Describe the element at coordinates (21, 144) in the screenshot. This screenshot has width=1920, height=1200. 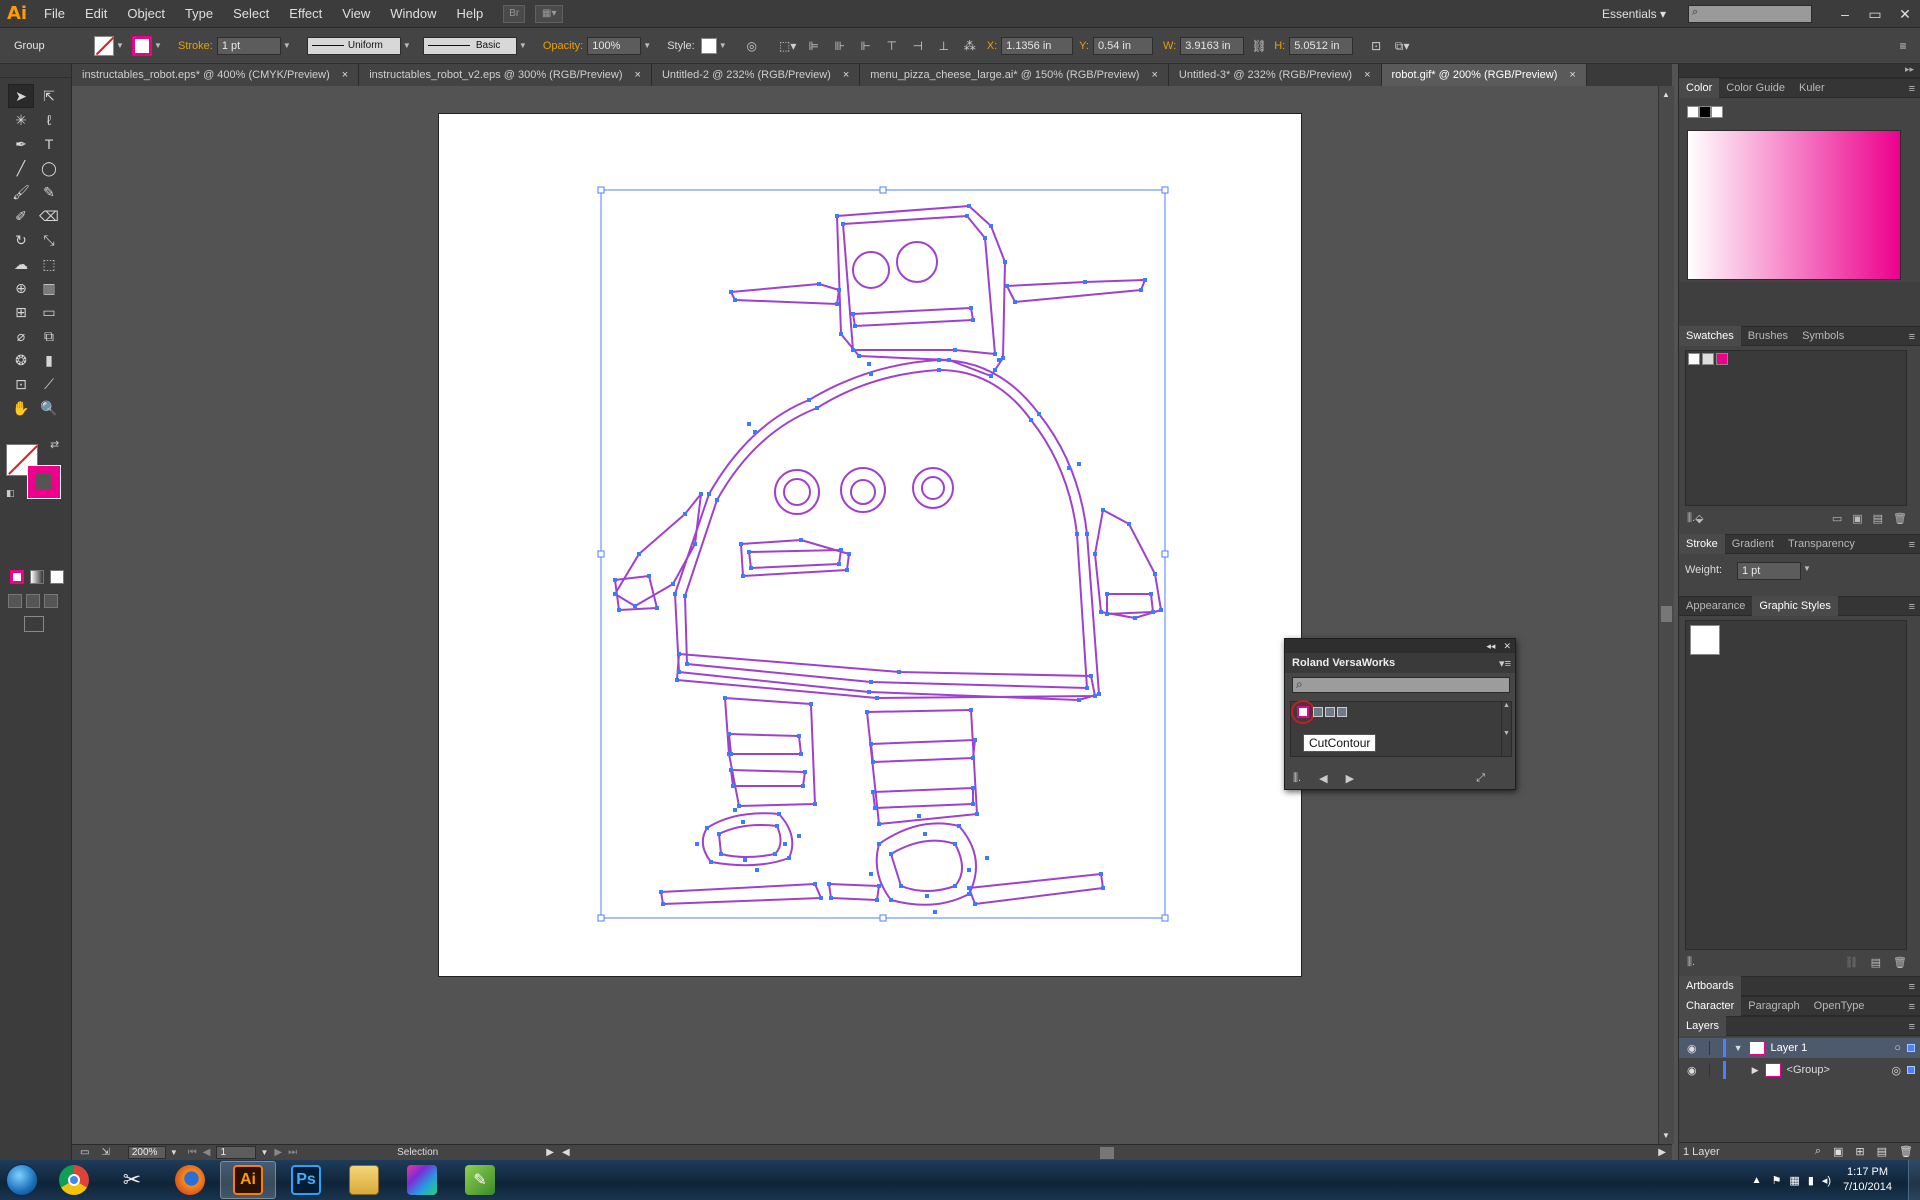
I see `pen-tool-icon: ✒` at that location.